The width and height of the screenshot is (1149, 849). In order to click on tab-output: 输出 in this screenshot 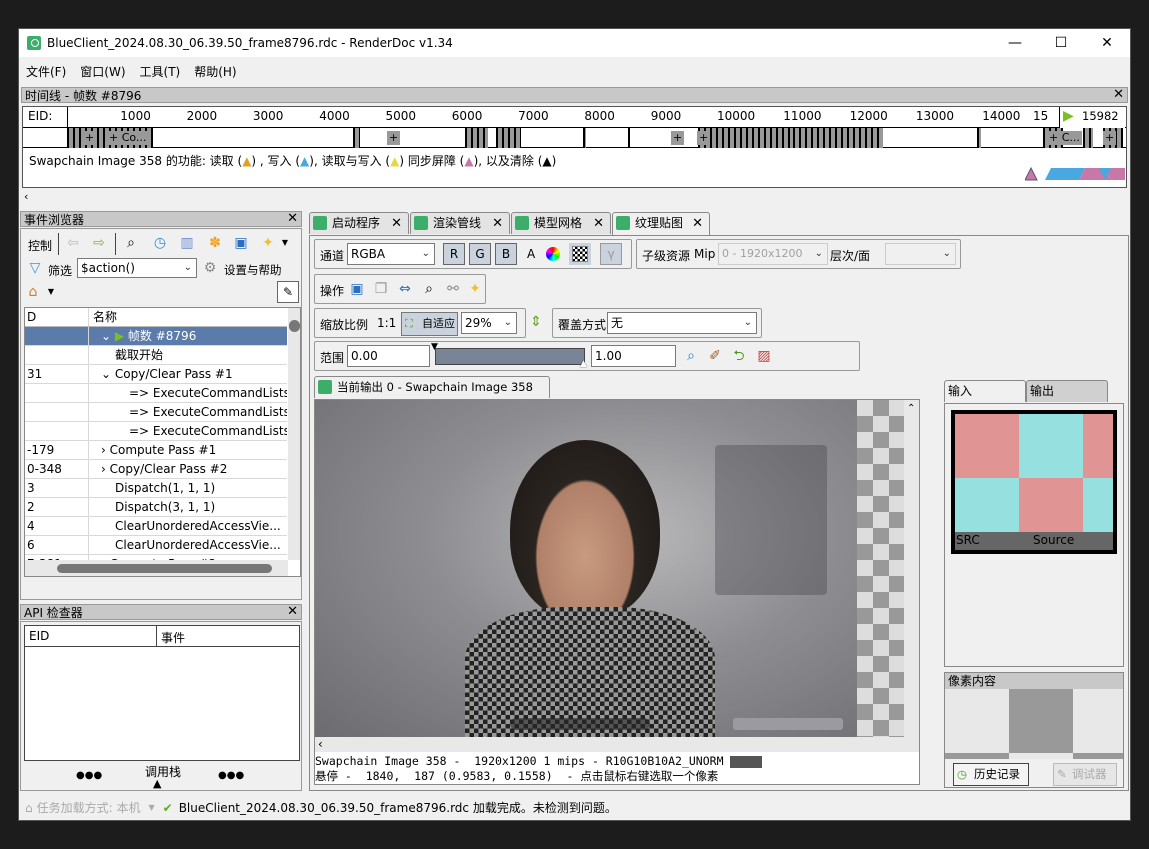, I will do `click(1067, 391)`.